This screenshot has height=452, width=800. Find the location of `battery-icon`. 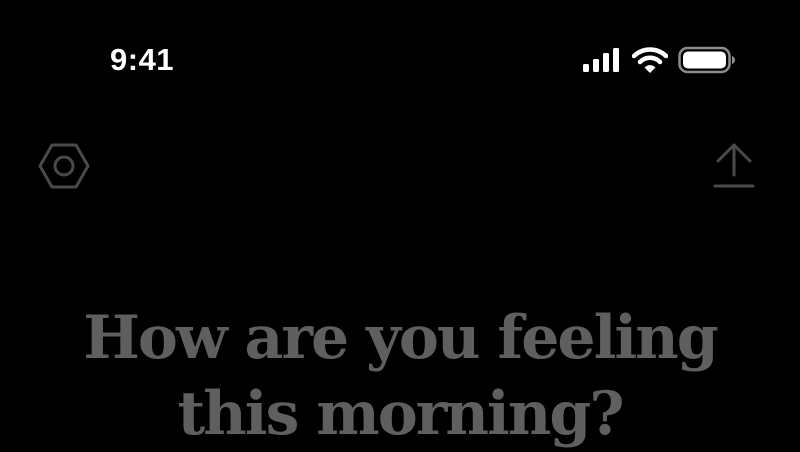

battery-icon is located at coordinates (707, 60).